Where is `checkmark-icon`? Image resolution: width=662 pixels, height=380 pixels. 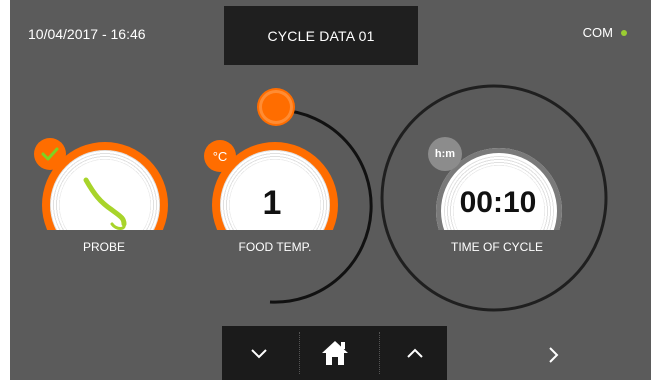
checkmark-icon is located at coordinates (50, 154).